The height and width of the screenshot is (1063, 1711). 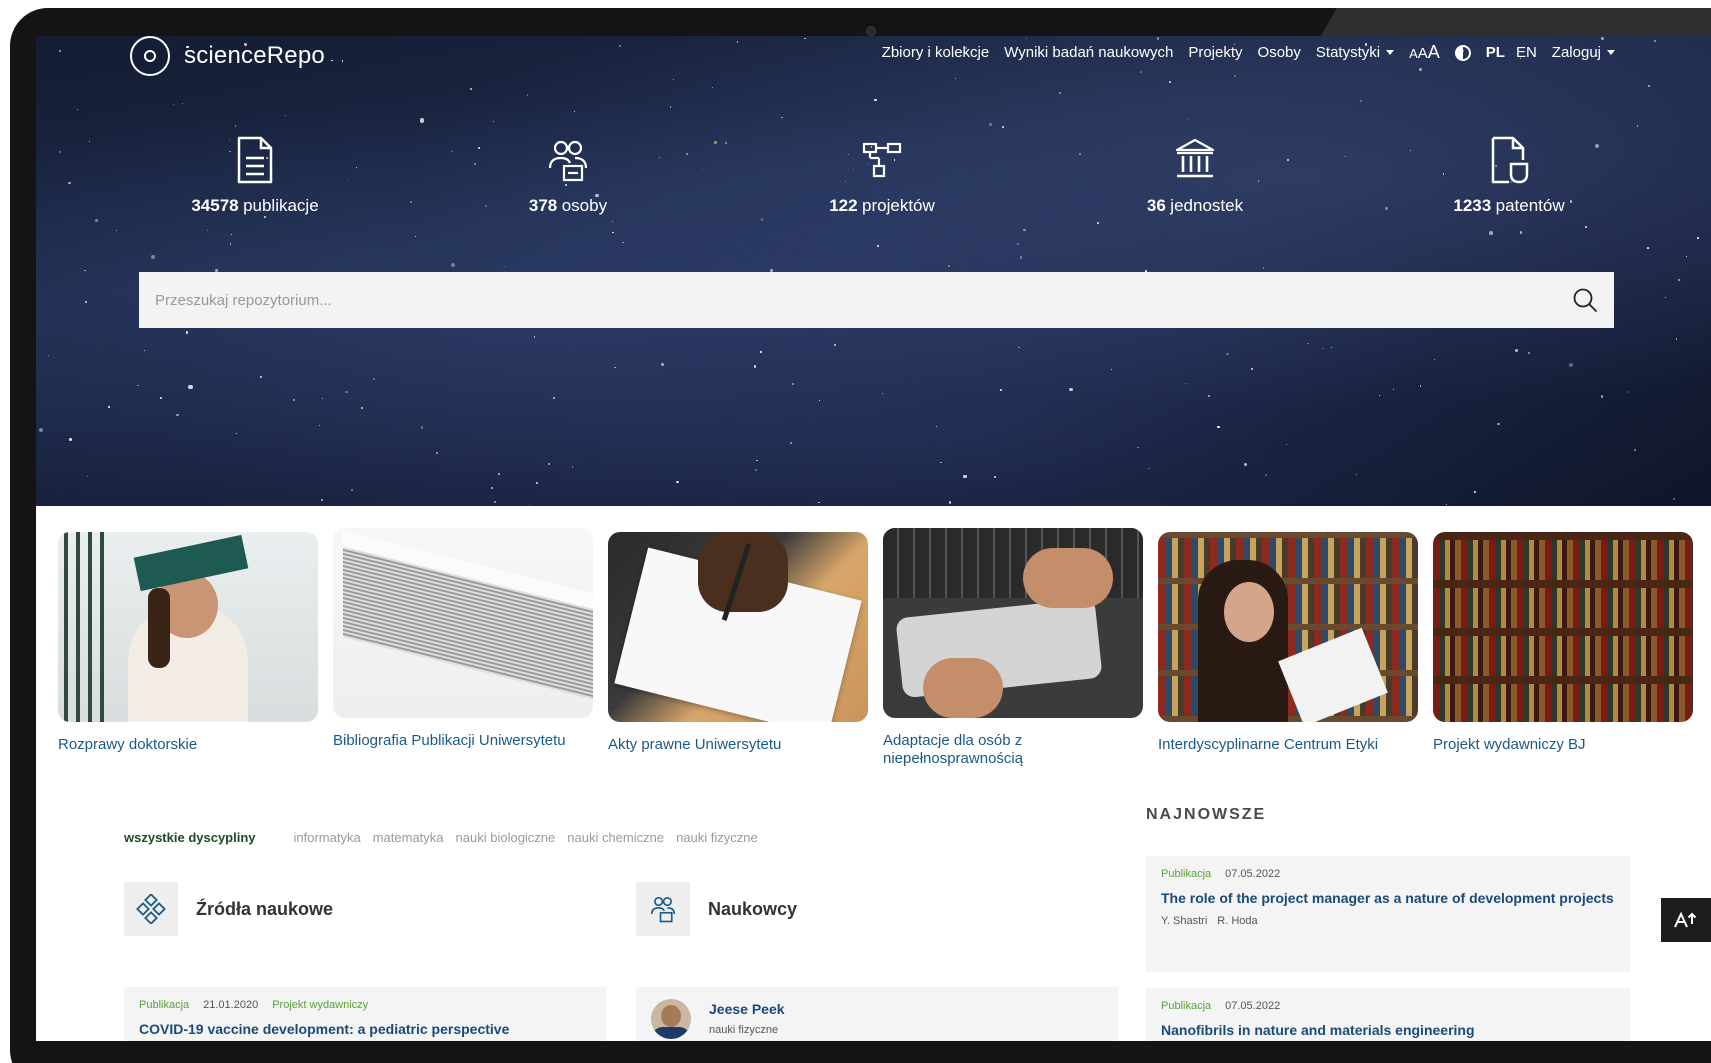 What do you see at coordinates (215, 205) in the screenshot?
I see `stat-number: 34578` at bounding box center [215, 205].